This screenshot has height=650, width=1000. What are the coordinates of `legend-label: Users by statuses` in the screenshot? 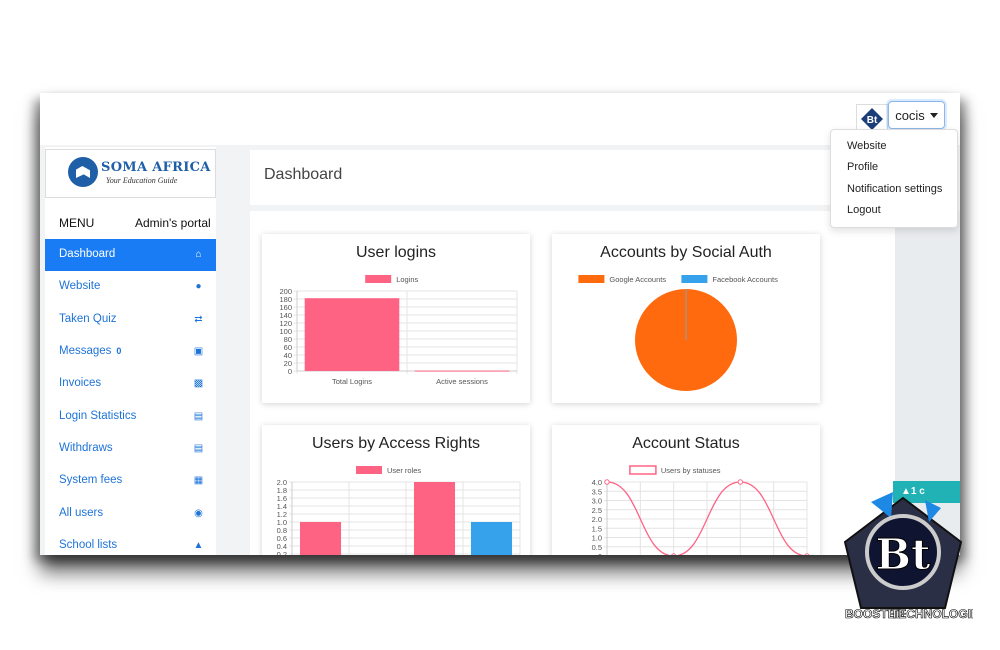 It's located at (691, 470).